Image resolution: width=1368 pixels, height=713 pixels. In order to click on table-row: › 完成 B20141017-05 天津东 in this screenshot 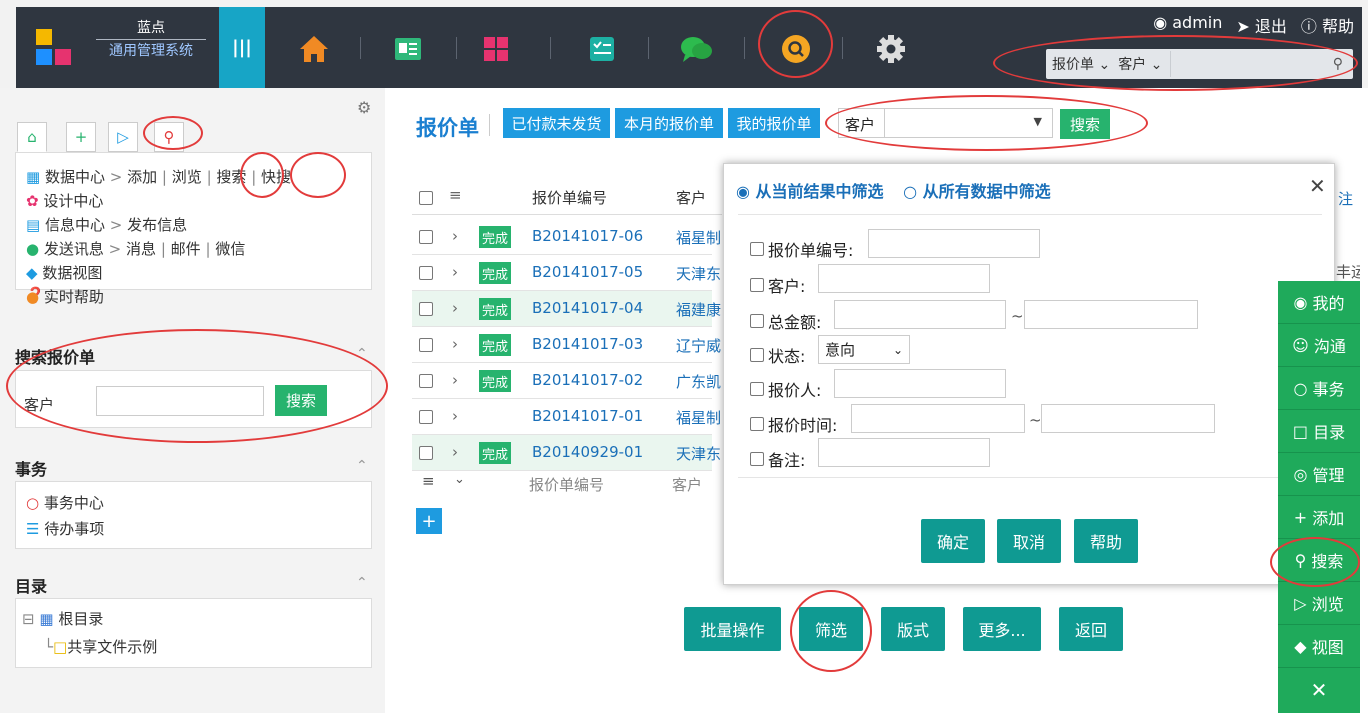, I will do `click(566, 273)`.